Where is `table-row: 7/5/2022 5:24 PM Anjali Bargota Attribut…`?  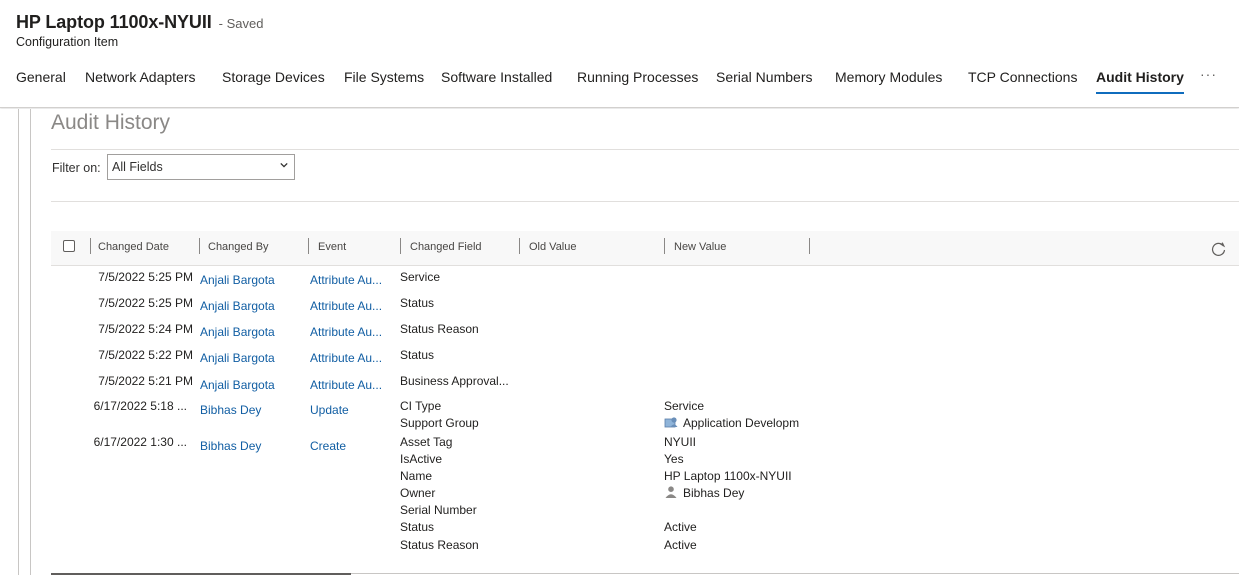
table-row: 7/5/2022 5:24 PM Anjali Bargota Attribut… is located at coordinates (631, 333).